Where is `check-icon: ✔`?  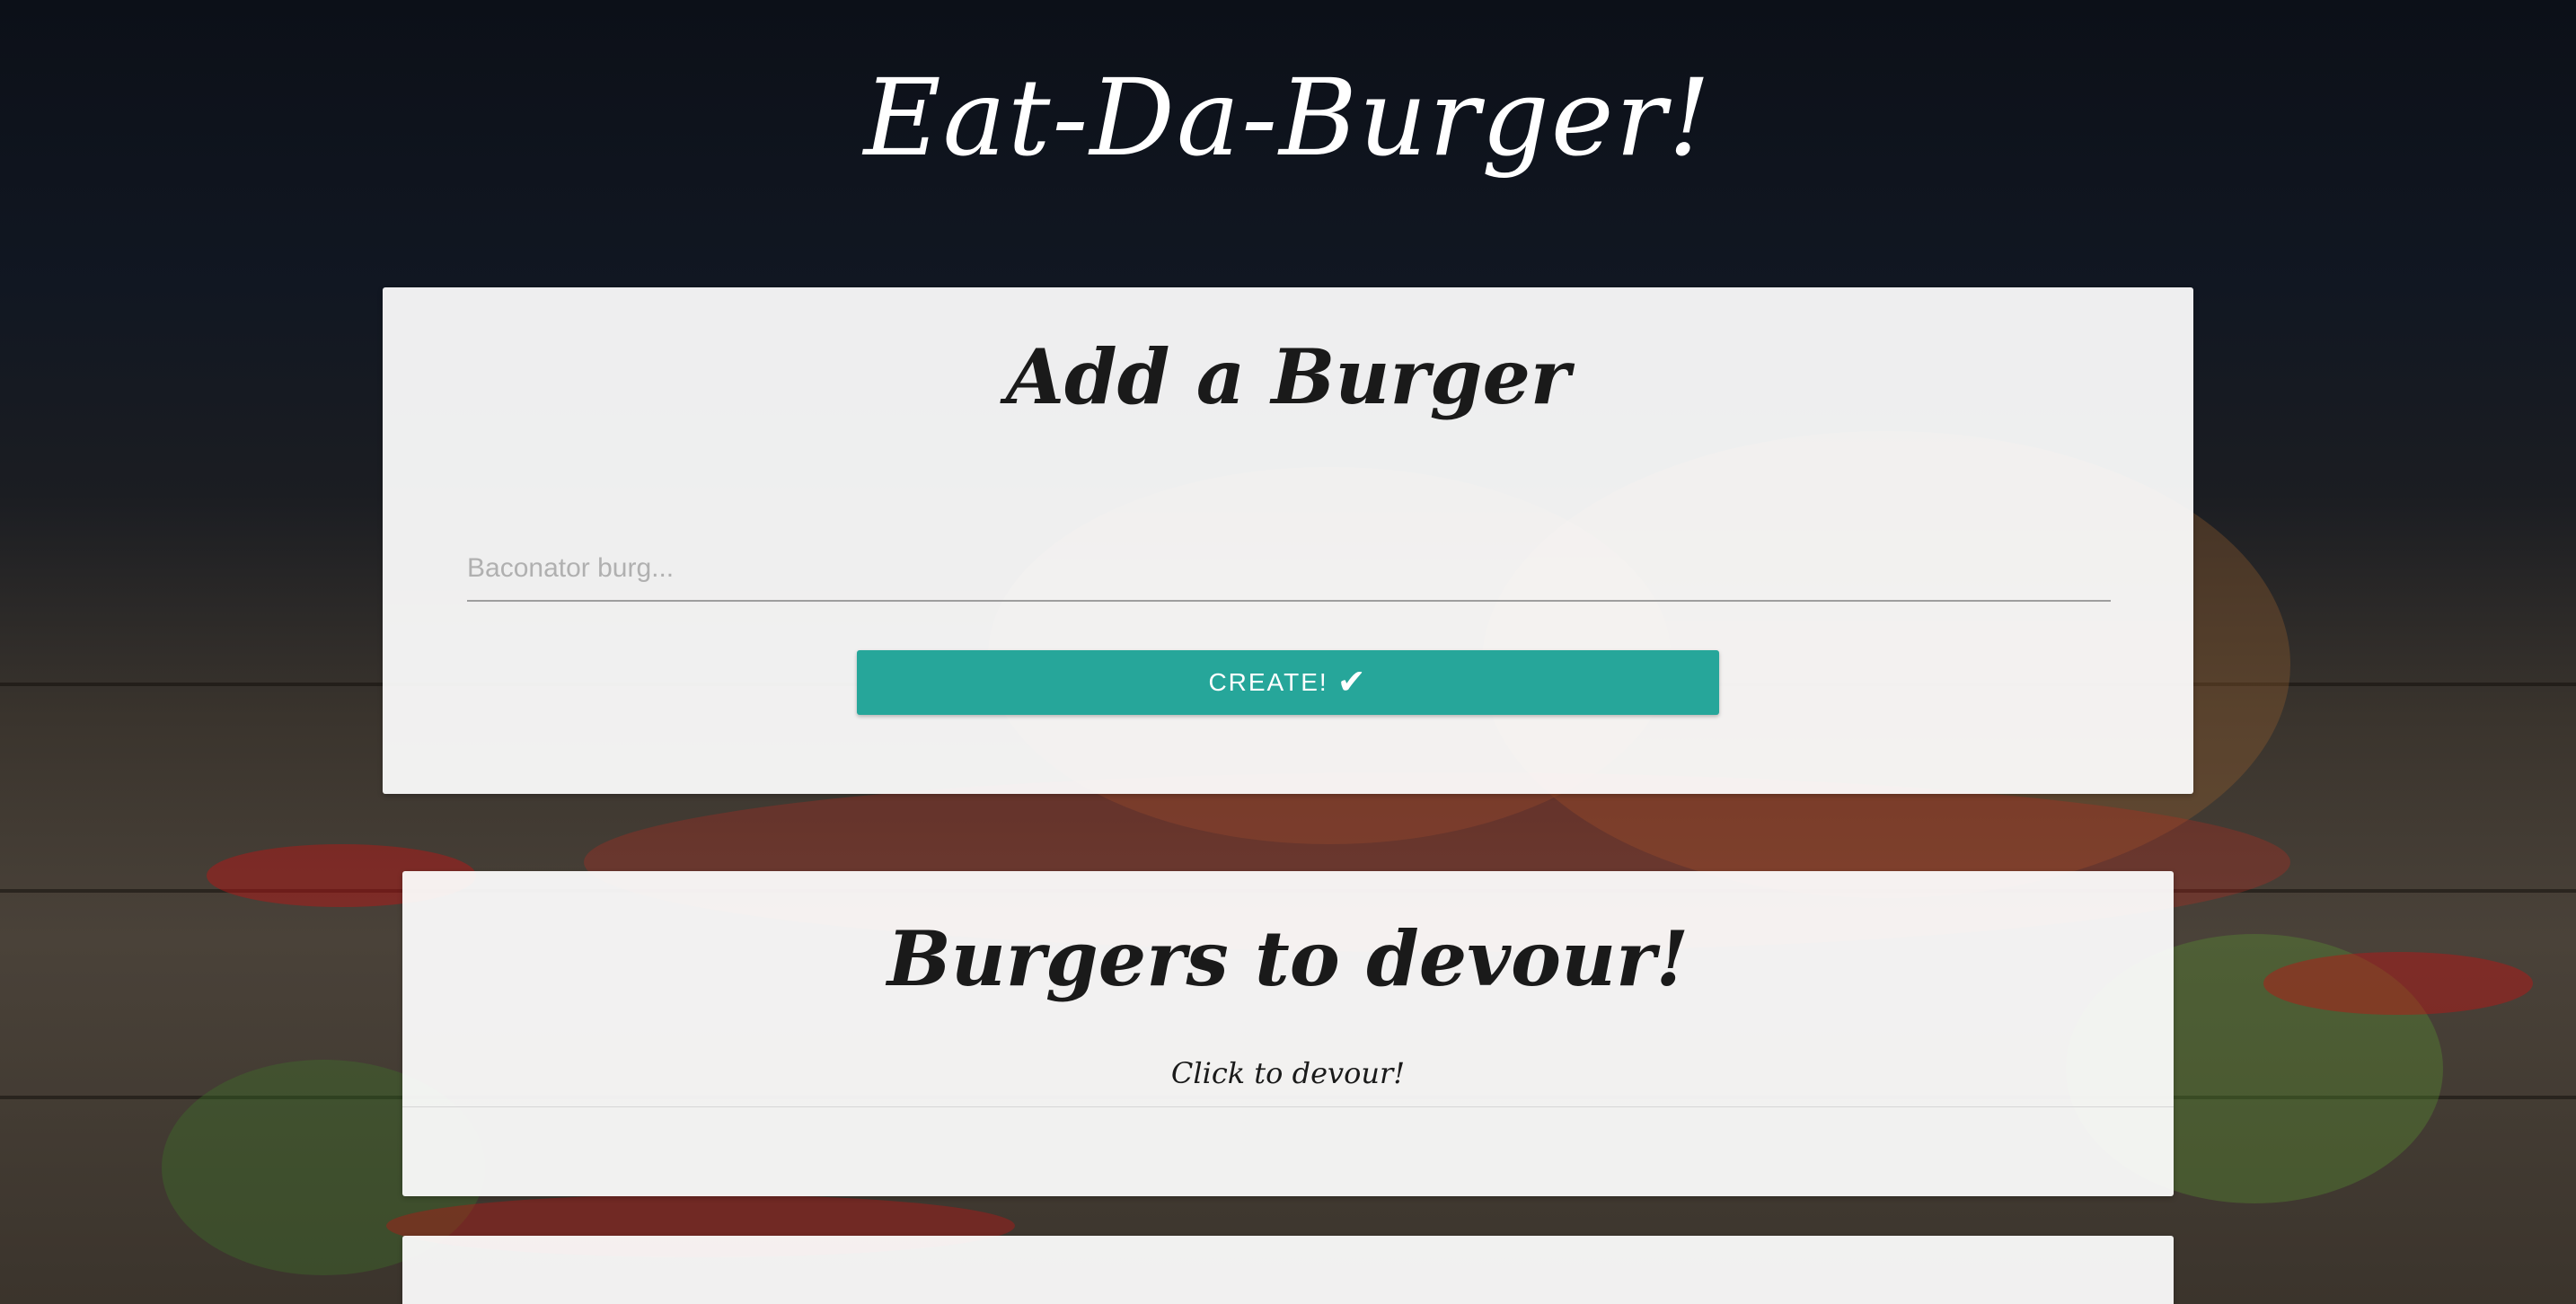
check-icon: ✔ is located at coordinates (1352, 682).